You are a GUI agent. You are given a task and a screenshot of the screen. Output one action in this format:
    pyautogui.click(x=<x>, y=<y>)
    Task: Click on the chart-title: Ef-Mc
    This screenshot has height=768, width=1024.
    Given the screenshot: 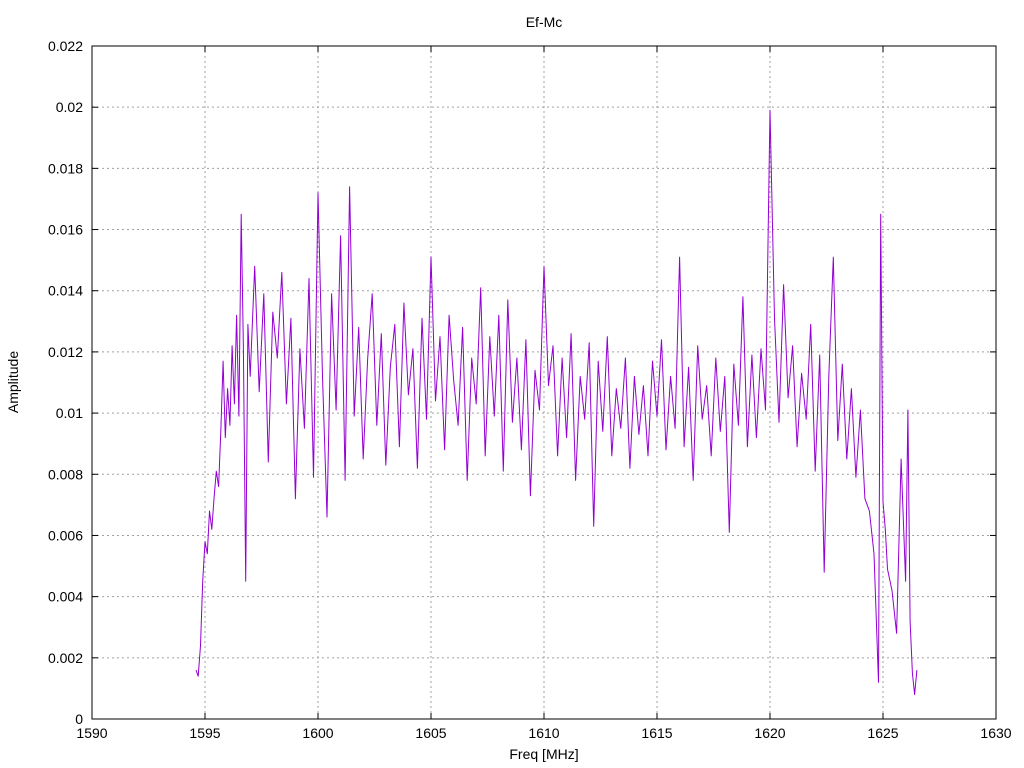 What is the action you would take?
    pyautogui.click(x=544, y=22)
    